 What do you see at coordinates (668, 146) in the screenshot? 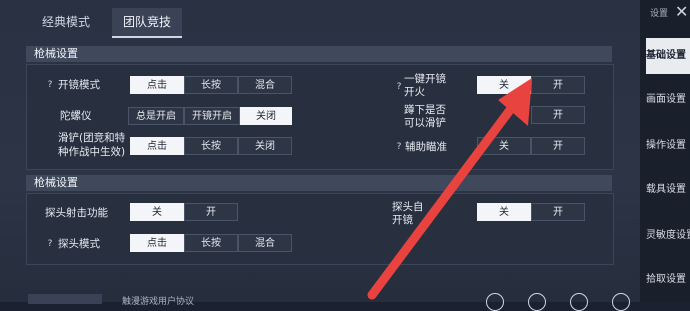
I see `sidebar-item-controls: 操作设置` at bounding box center [668, 146].